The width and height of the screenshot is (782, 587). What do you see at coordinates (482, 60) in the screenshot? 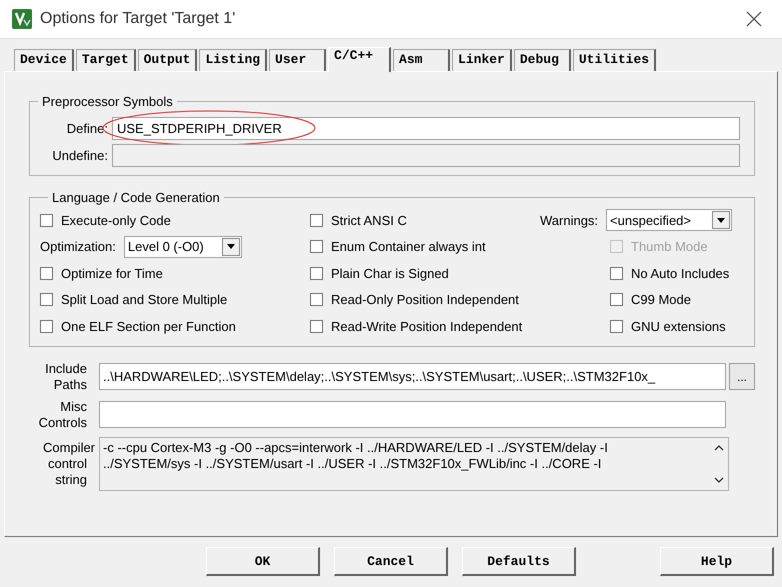
I see `tab: Linker` at bounding box center [482, 60].